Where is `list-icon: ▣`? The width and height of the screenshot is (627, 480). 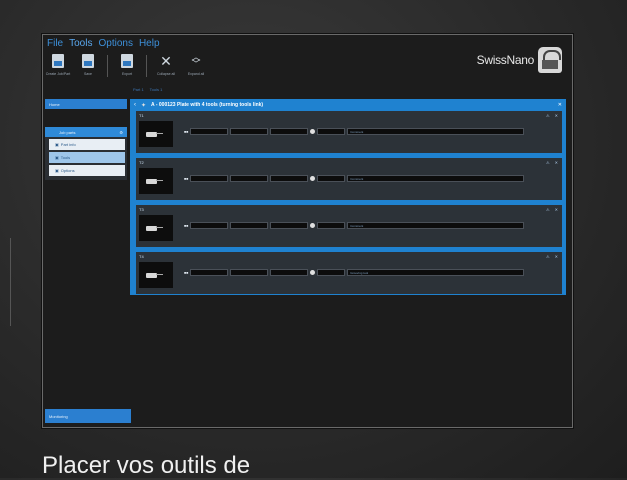 list-icon: ▣ is located at coordinates (57, 144).